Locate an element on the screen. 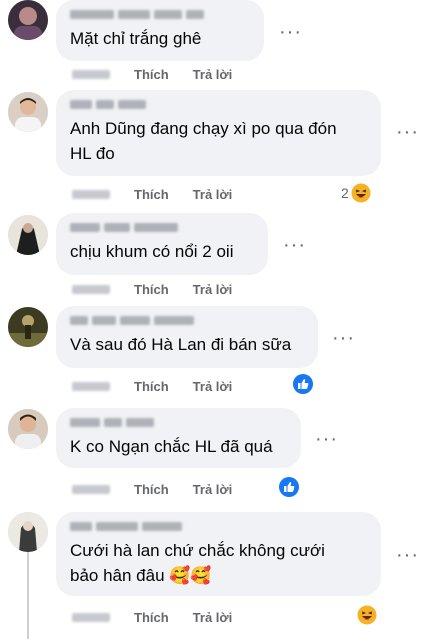 The width and height of the screenshot is (425, 639). reaction-summary: 2 is located at coordinates (356, 193).